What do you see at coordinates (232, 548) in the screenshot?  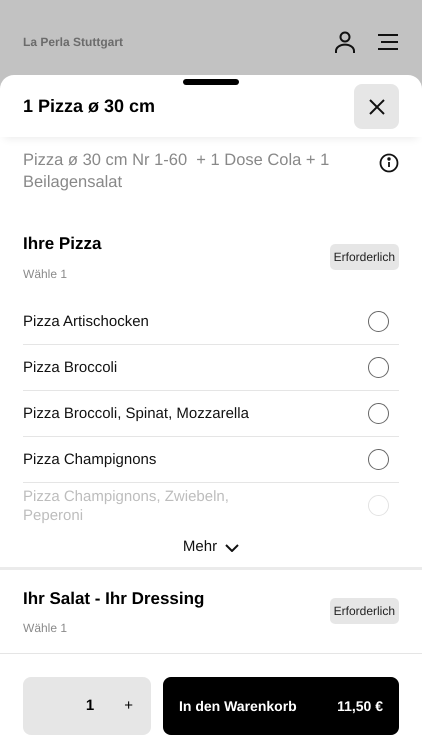 I see `chevron-down-icon` at bounding box center [232, 548].